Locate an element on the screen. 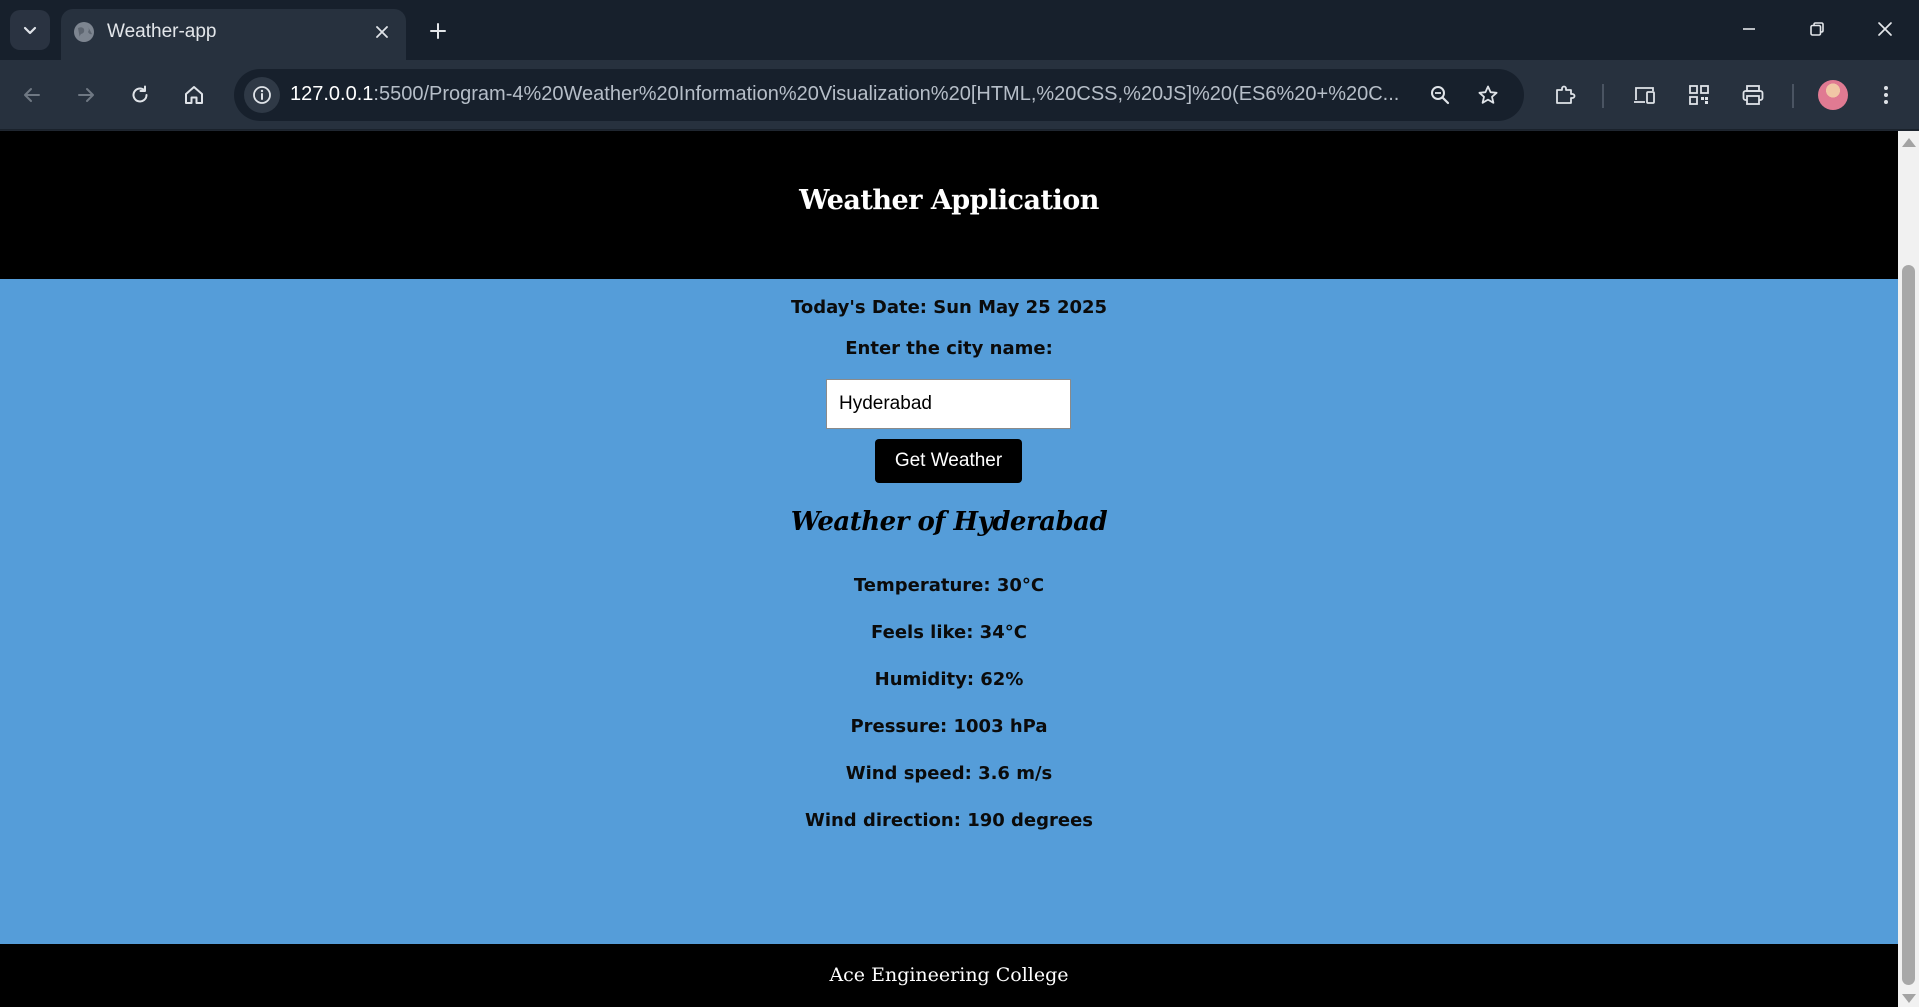 This screenshot has width=1919, height=1007. zoom-icon is located at coordinates (1440, 95).